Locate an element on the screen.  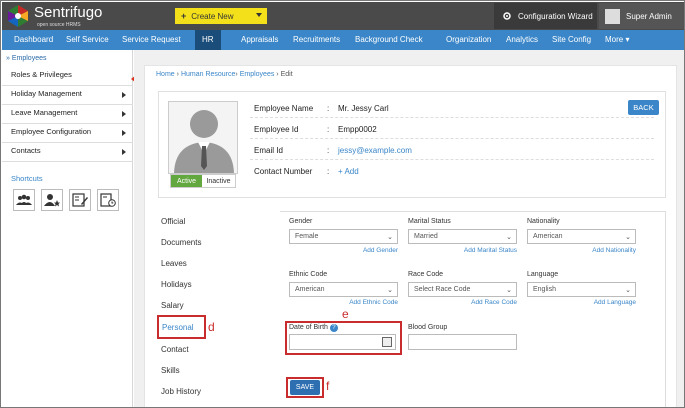
add-nationality-link: Add Nationality is located at coordinates (581, 250).